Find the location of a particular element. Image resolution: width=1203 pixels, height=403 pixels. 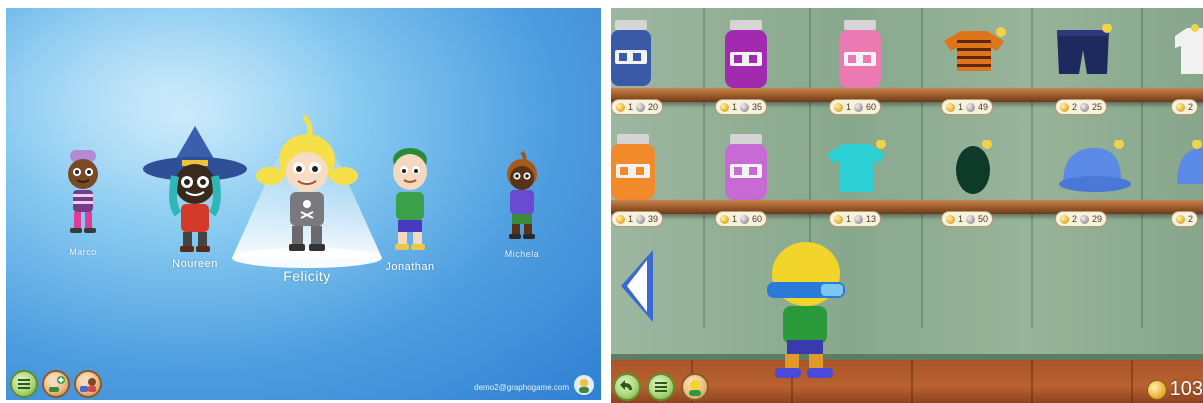

add-player-icon is located at coordinates (57, 384).